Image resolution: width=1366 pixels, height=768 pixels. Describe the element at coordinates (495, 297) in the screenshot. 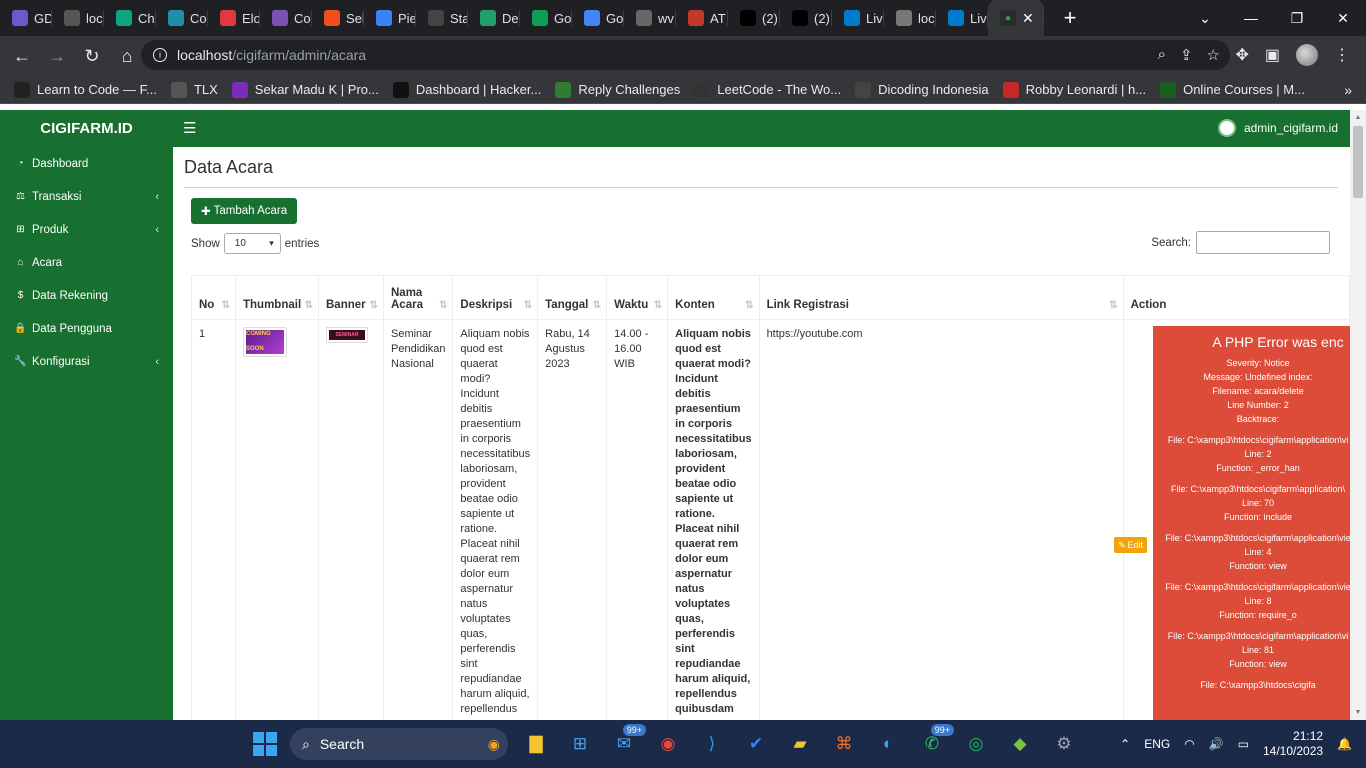

I see `column-header-deskripsi: Deskripsi ⇅` at that location.